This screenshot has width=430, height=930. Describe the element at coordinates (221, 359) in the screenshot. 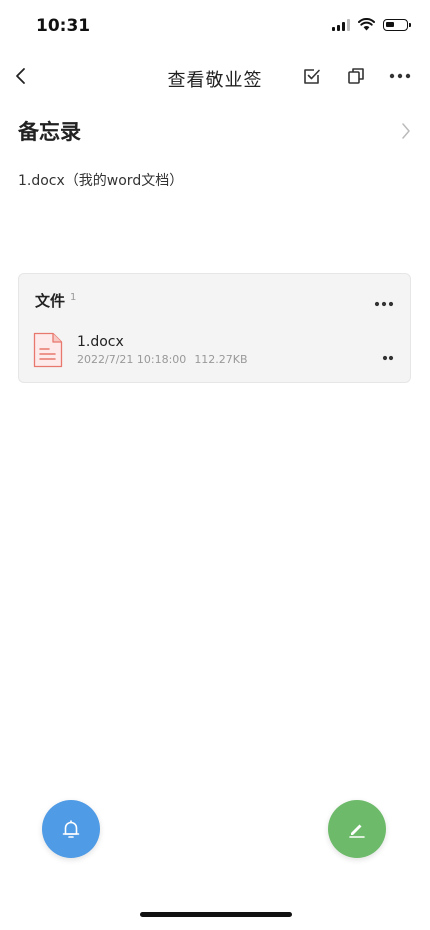

I see `file-size: 112.27KB` at that location.